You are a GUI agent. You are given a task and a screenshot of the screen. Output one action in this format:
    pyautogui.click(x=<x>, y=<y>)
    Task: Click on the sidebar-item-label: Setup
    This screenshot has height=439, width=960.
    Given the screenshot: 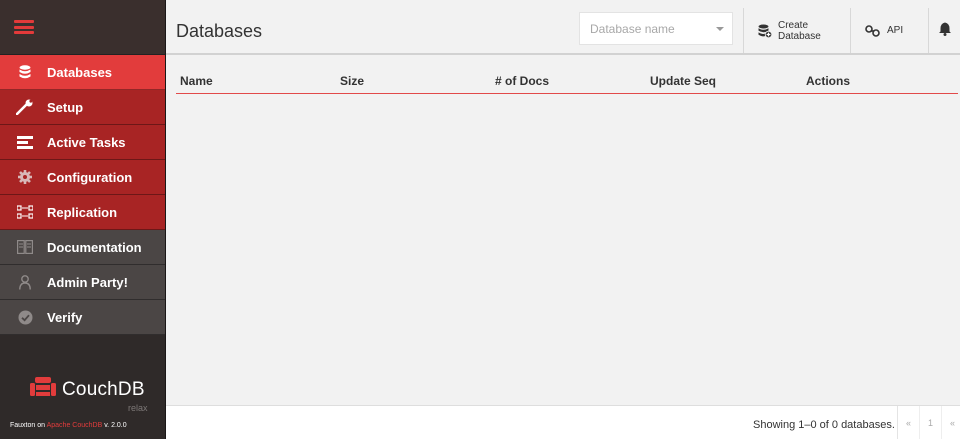 What is the action you would take?
    pyautogui.click(x=65, y=107)
    